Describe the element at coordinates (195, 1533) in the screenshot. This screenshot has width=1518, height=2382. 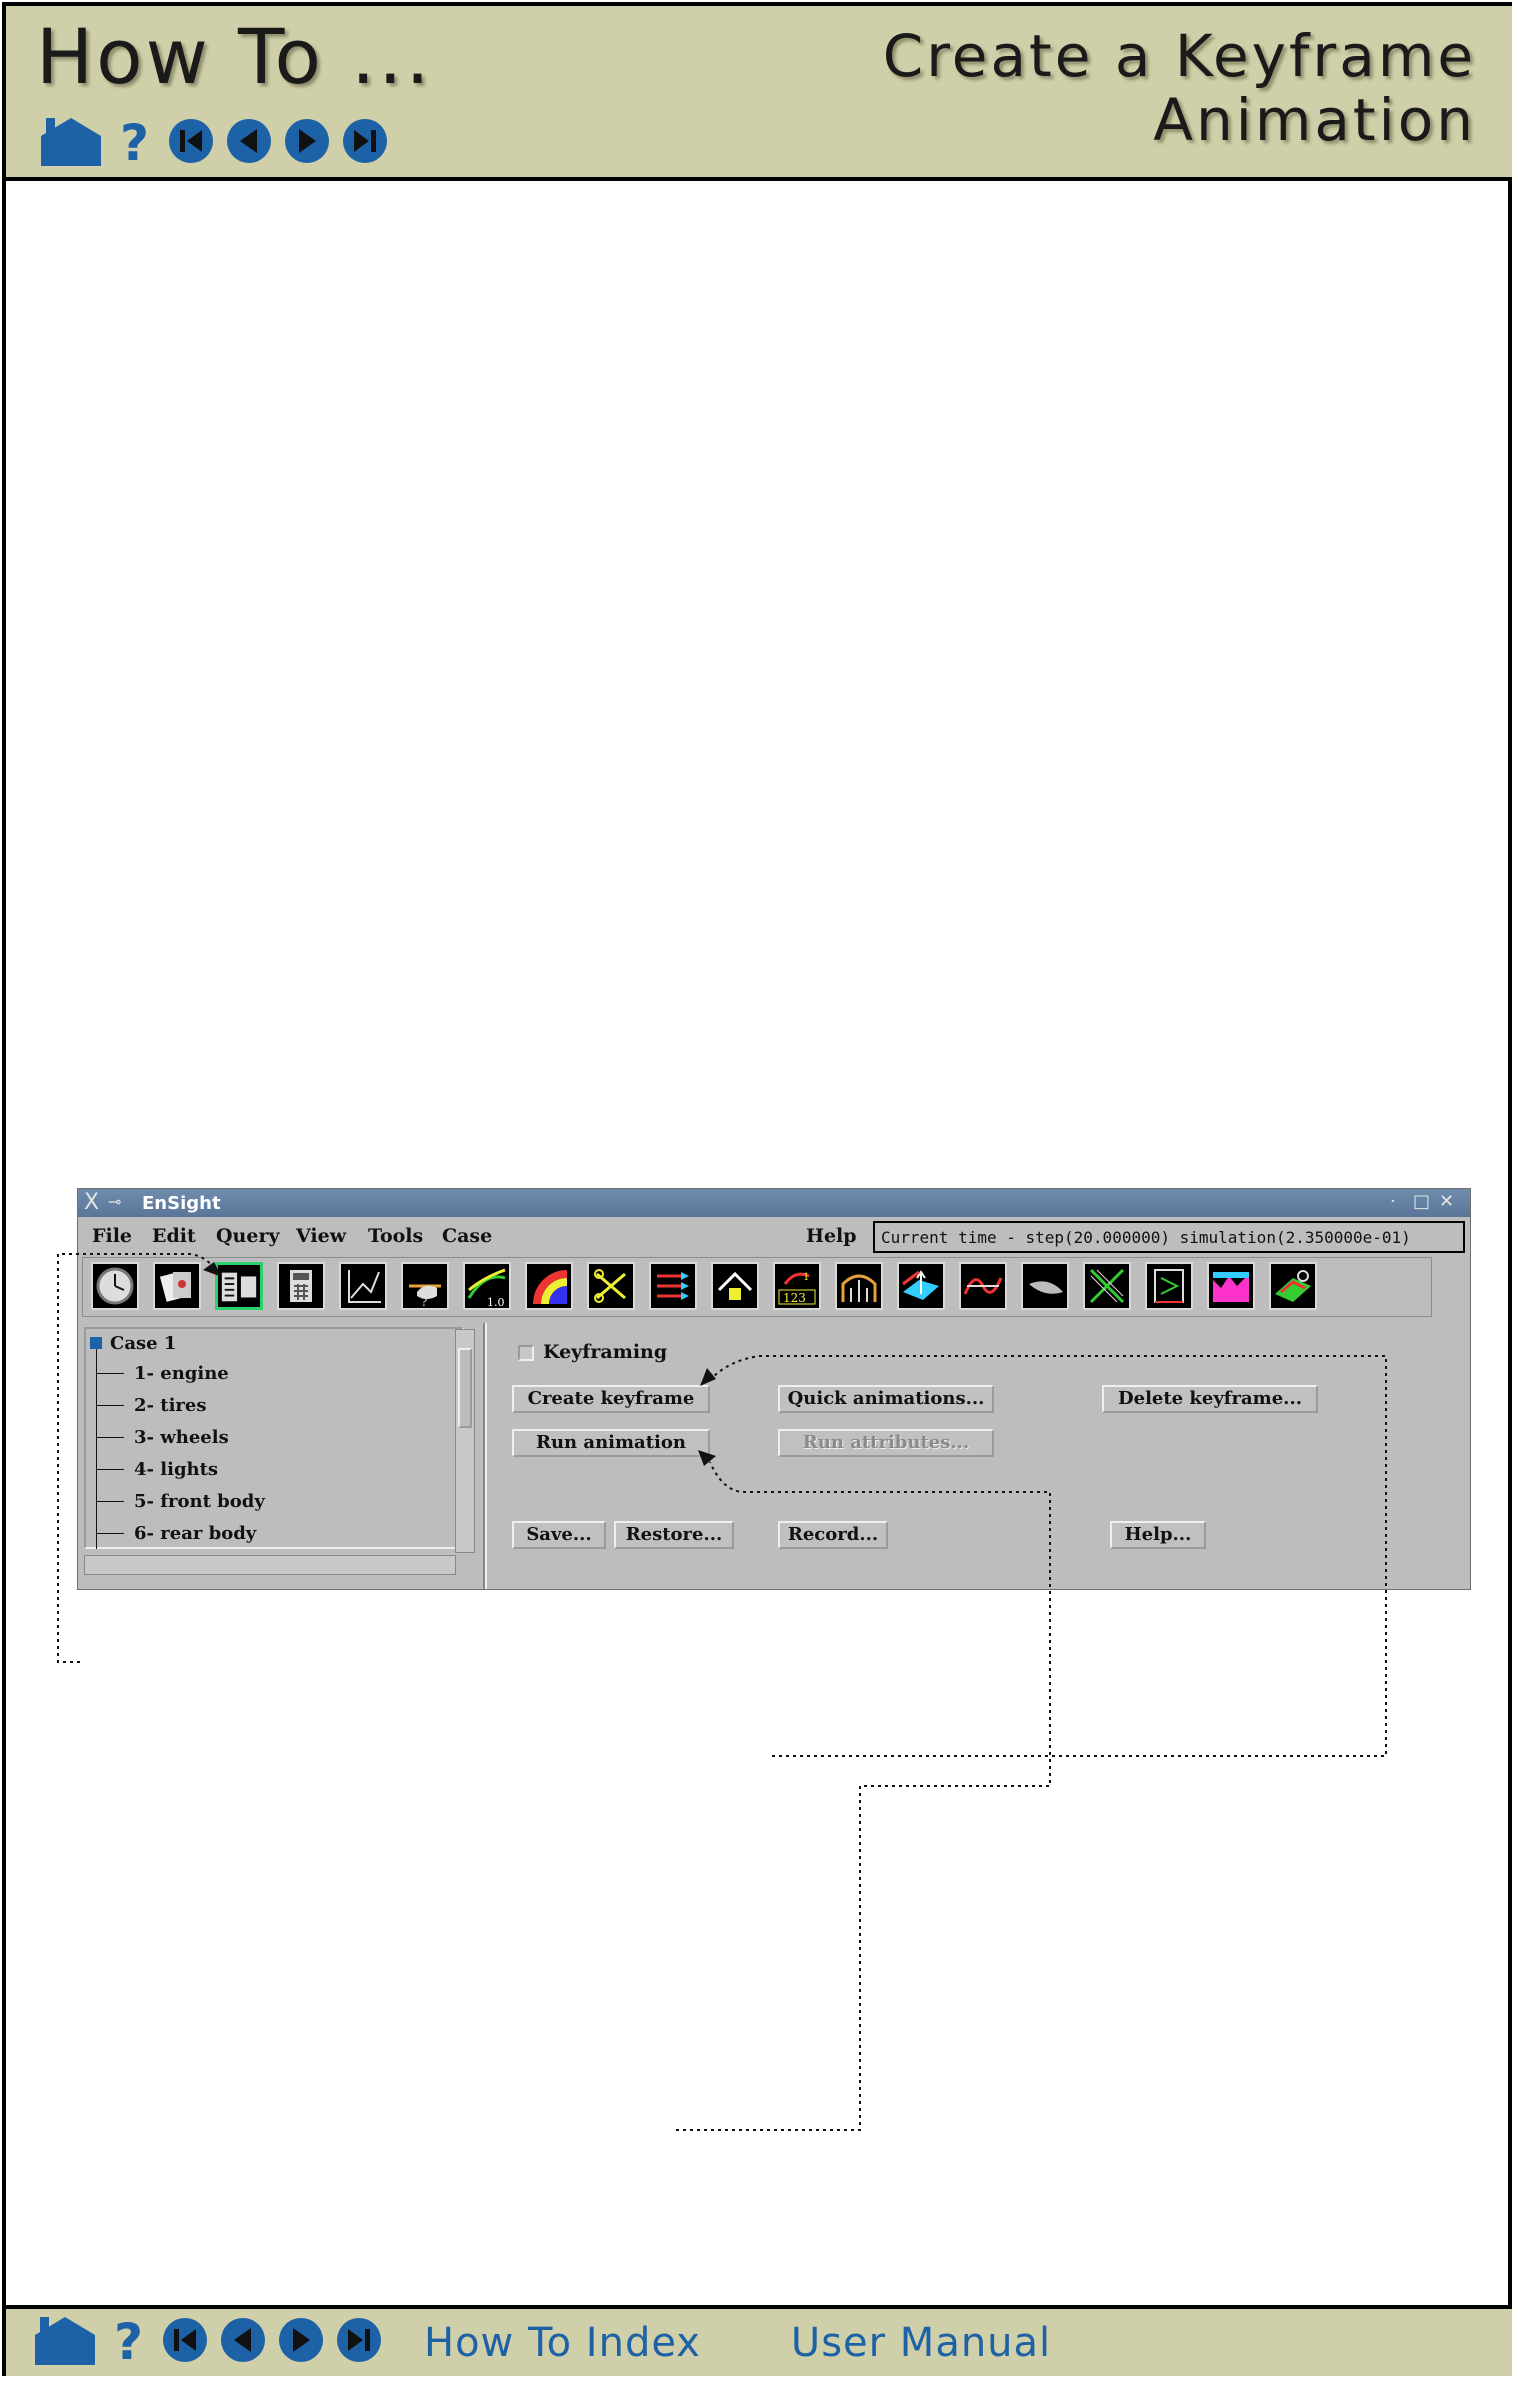
I see `tree-part-6: 6- rear body` at that location.